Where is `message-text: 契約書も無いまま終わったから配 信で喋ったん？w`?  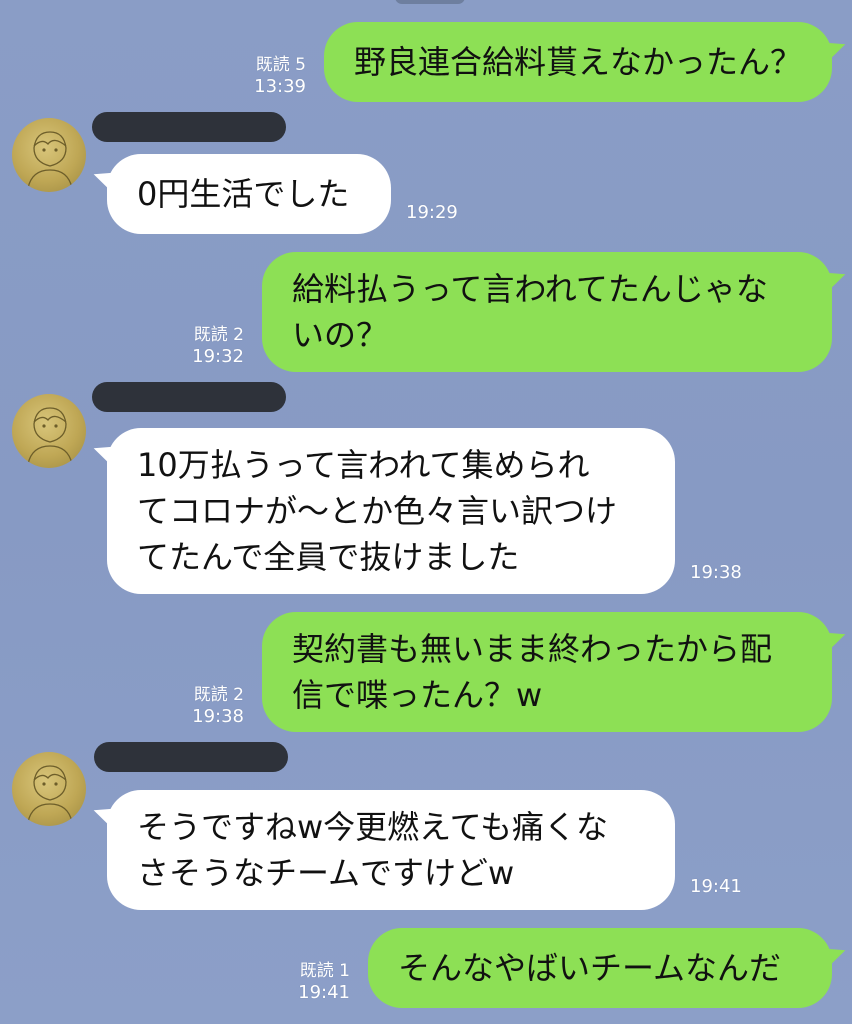 message-text: 契約書も無いまま終わったから配 信で喋ったん？w is located at coordinates (532, 672).